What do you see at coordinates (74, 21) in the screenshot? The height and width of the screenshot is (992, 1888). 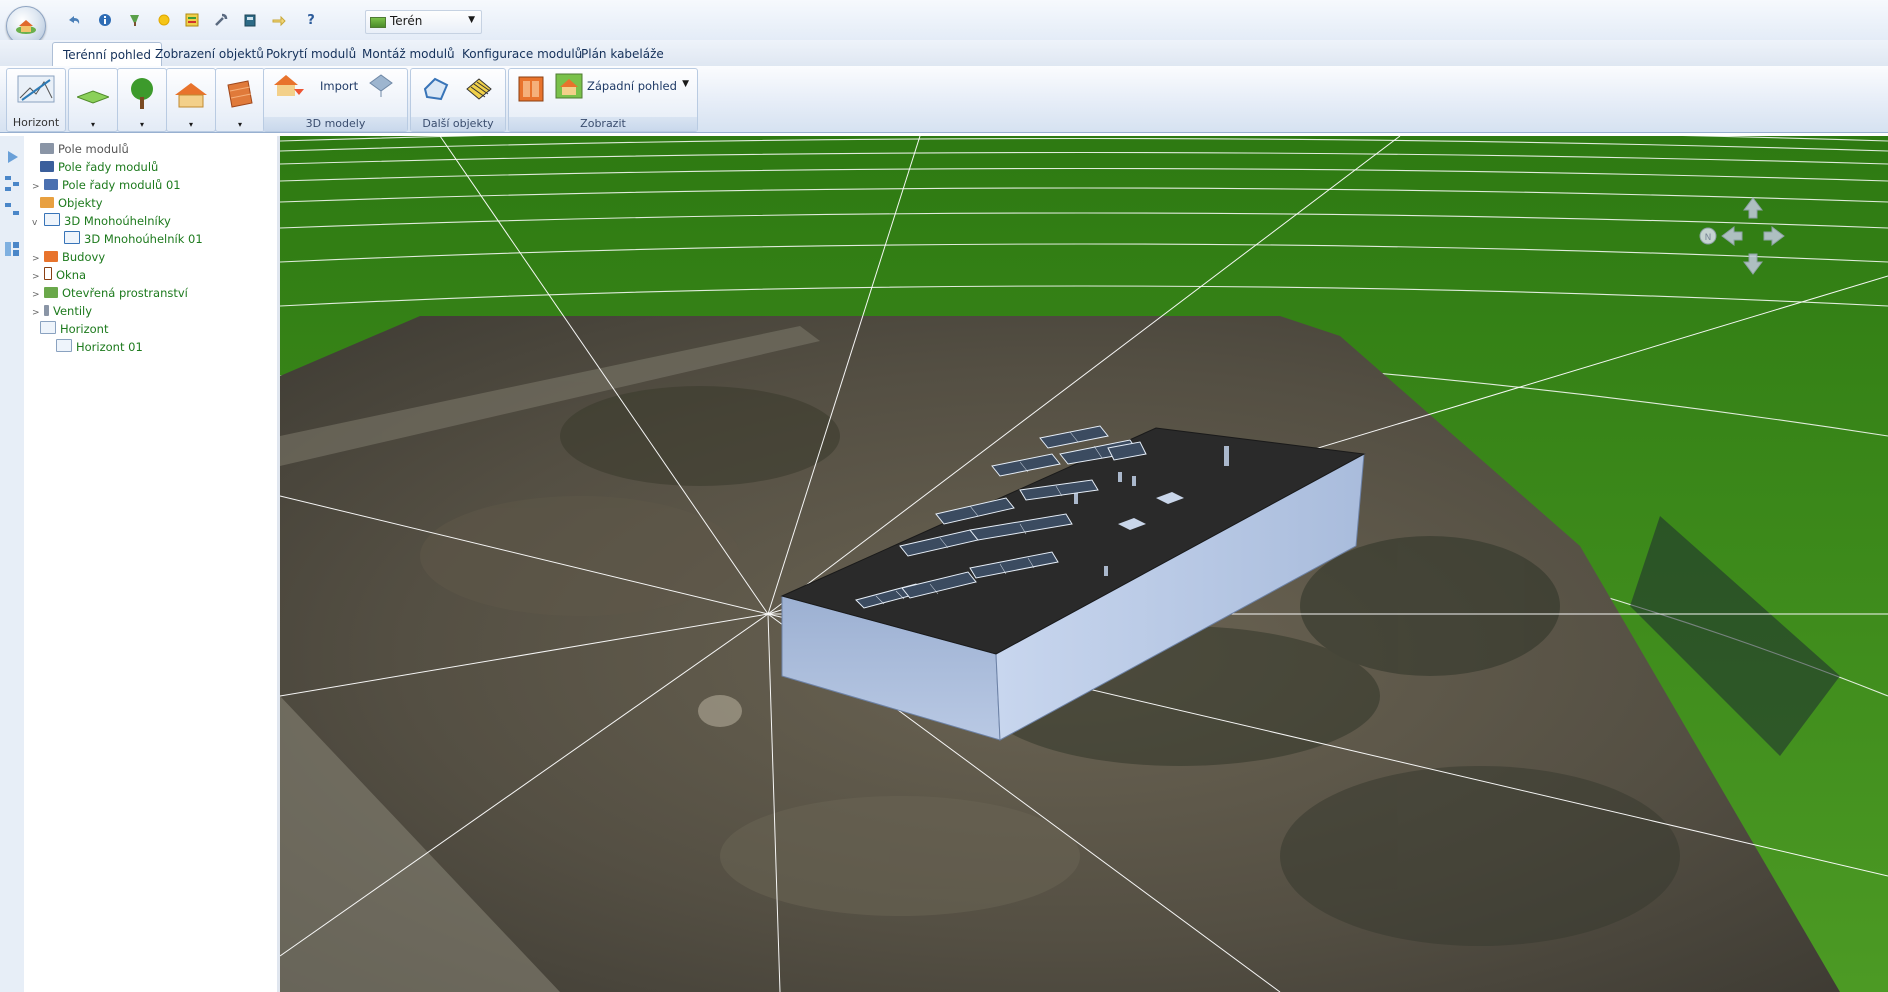 I see `undo-icon` at bounding box center [74, 21].